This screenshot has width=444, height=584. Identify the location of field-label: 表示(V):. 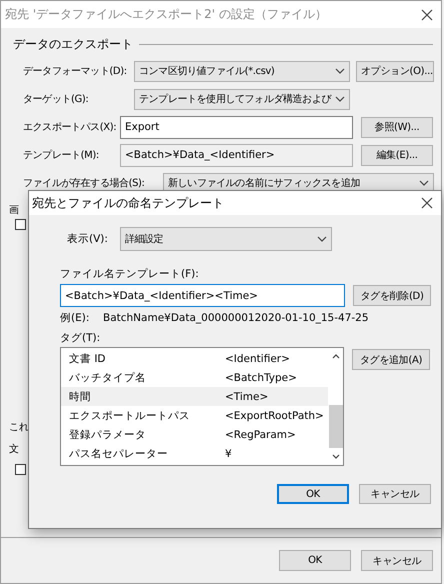
(87, 239).